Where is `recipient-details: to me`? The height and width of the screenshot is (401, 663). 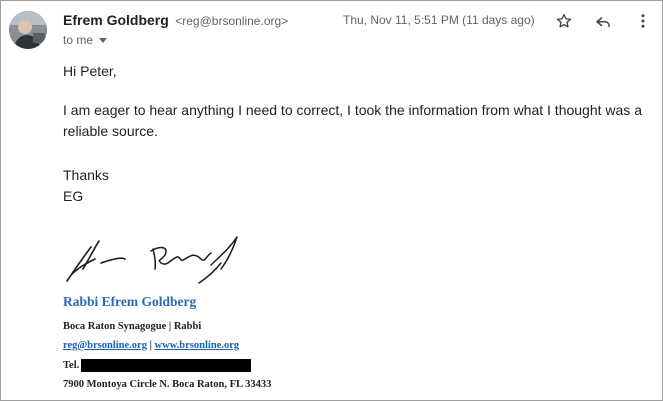
recipient-details: to me is located at coordinates (85, 40).